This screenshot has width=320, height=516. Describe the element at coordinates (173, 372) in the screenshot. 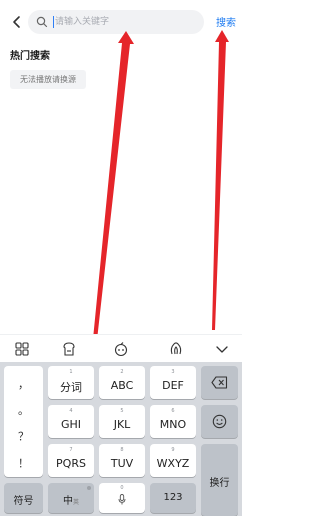

I see `key-number: 3` at that location.